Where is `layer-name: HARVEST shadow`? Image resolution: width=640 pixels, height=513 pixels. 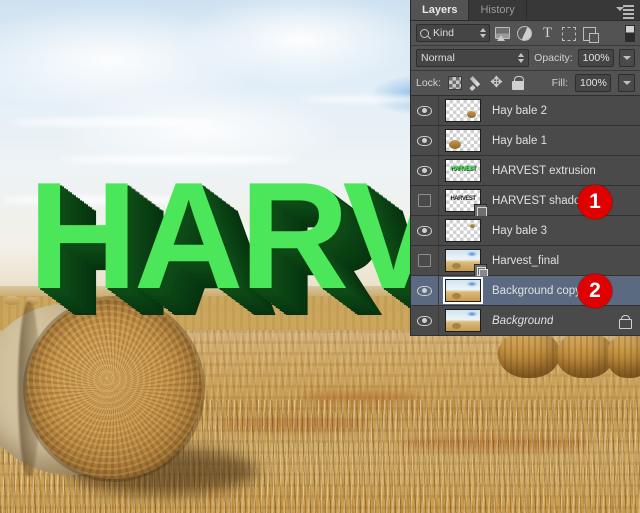
layer-name: HARVEST shadow is located at coordinates (540, 200).